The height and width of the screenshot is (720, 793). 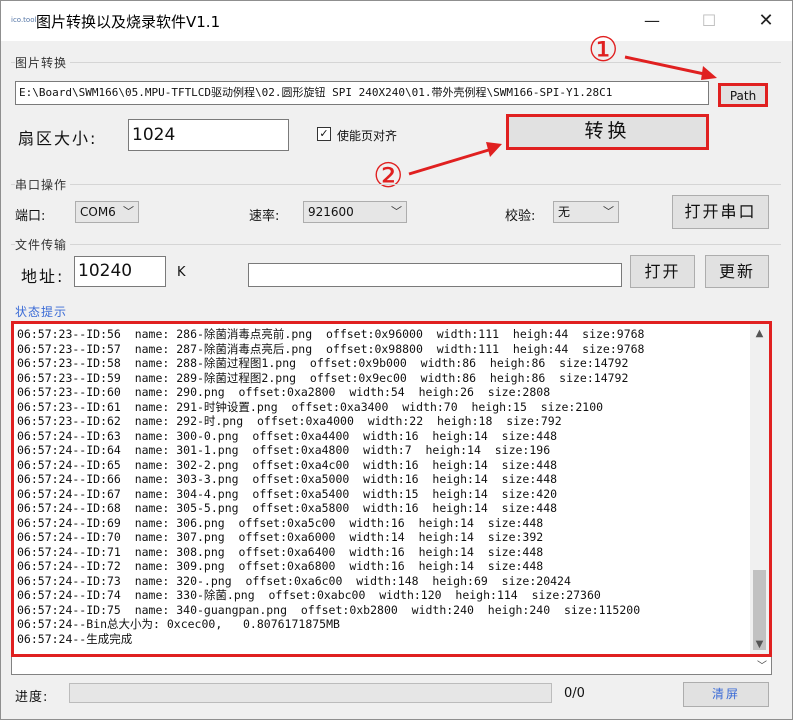 I want to click on progress-bar, so click(x=310, y=693).